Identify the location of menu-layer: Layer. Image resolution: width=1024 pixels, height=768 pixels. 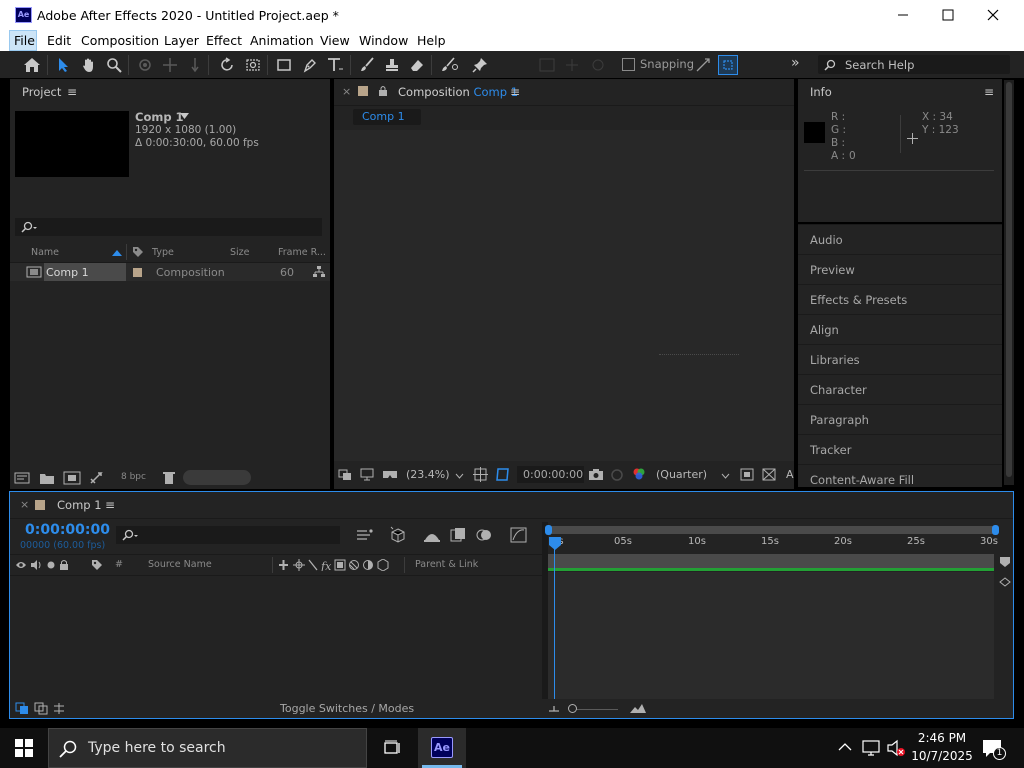
(181, 40).